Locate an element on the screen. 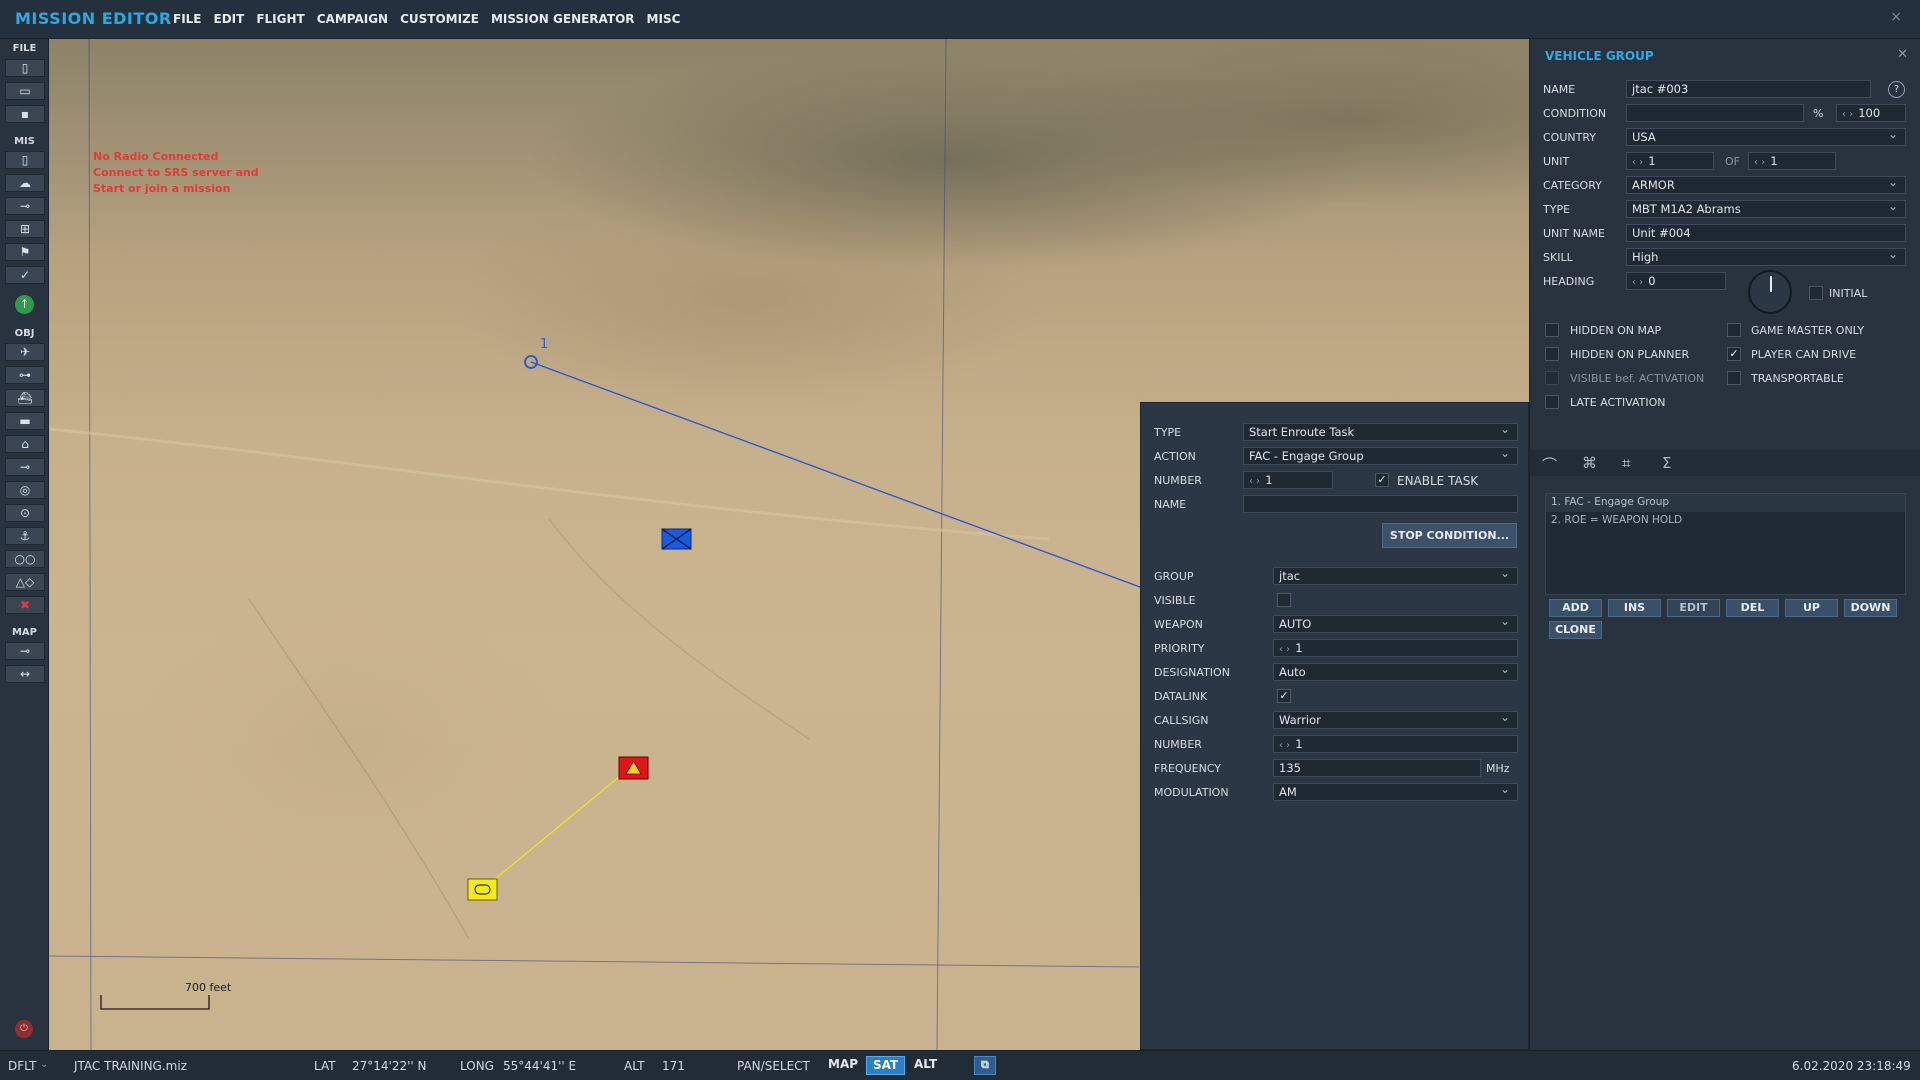 This screenshot has height=1080, width=1920. list-item: 2. ROE = WEAPON HOLD is located at coordinates (1725, 521).